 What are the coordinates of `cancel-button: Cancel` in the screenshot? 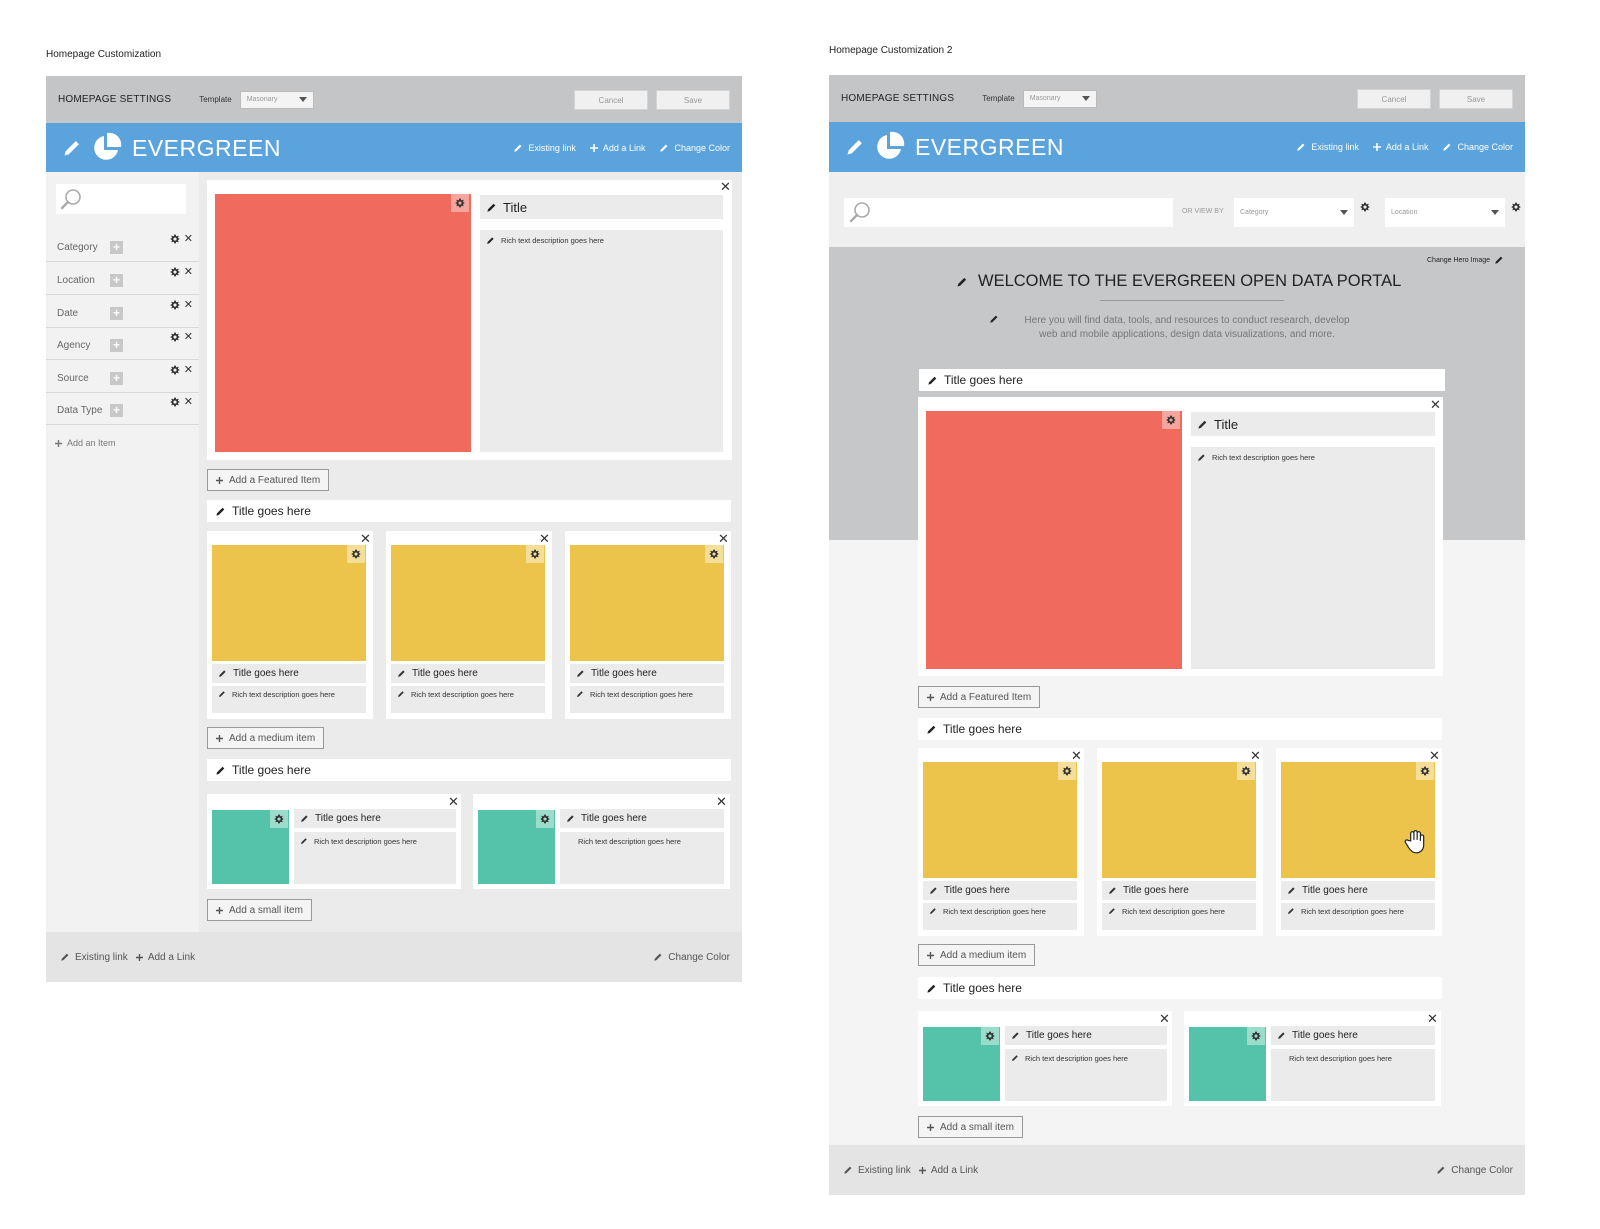 It's located at (1394, 99).